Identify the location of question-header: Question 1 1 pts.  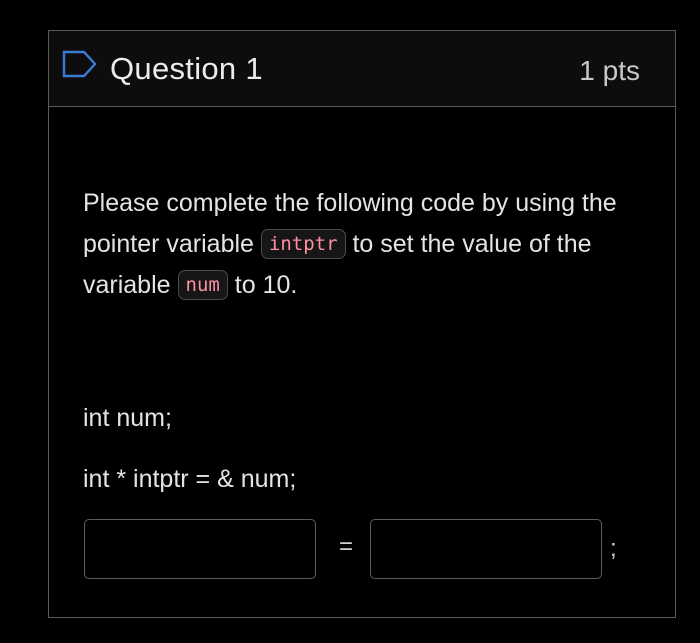
(362, 69).